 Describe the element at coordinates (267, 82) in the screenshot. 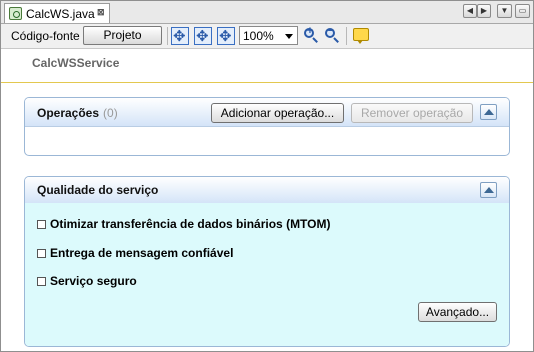

I see `header-divider` at that location.